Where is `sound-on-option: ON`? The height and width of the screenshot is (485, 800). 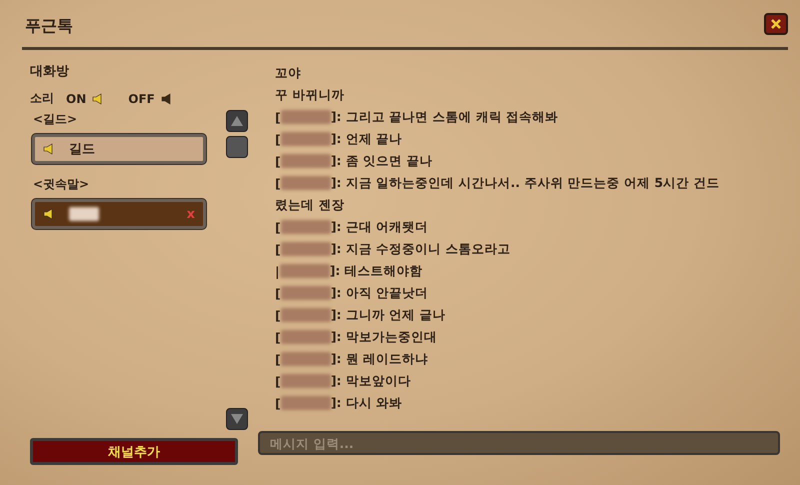 sound-on-option: ON is located at coordinates (76, 99).